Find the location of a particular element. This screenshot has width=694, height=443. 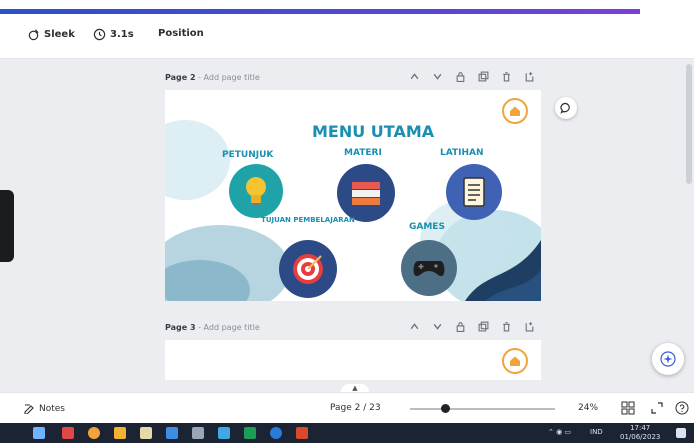

comment-icon is located at coordinates (565, 108).